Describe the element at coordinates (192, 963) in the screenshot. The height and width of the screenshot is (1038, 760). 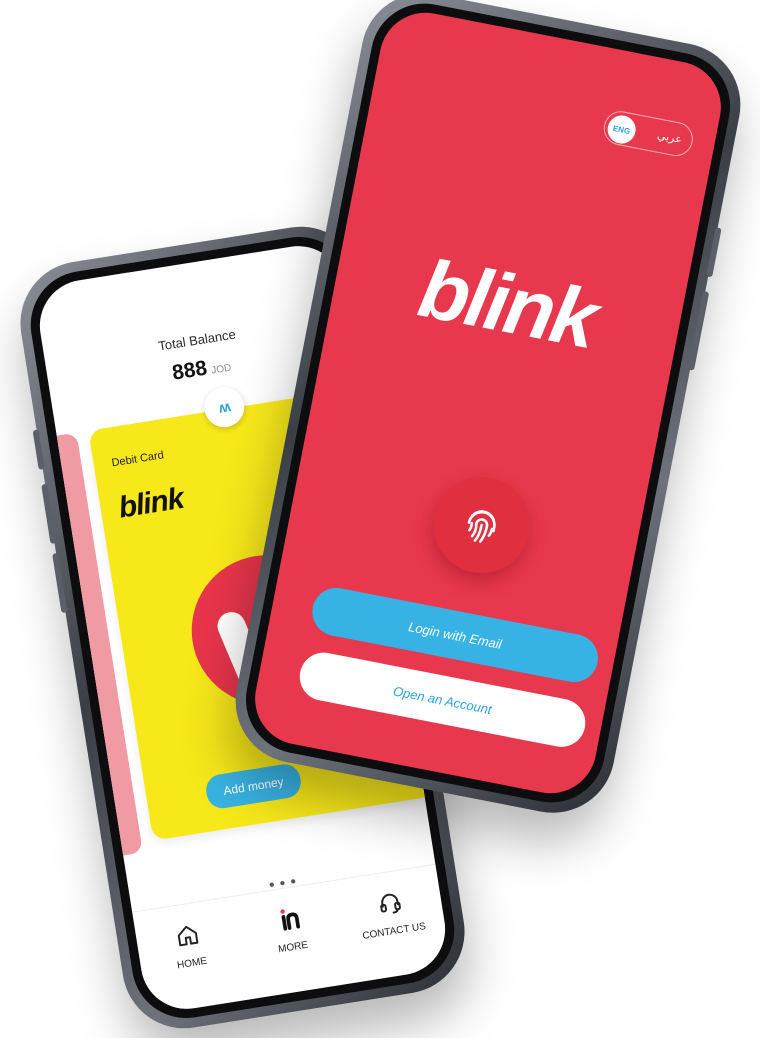
I see `nav-home-label: HOME` at that location.